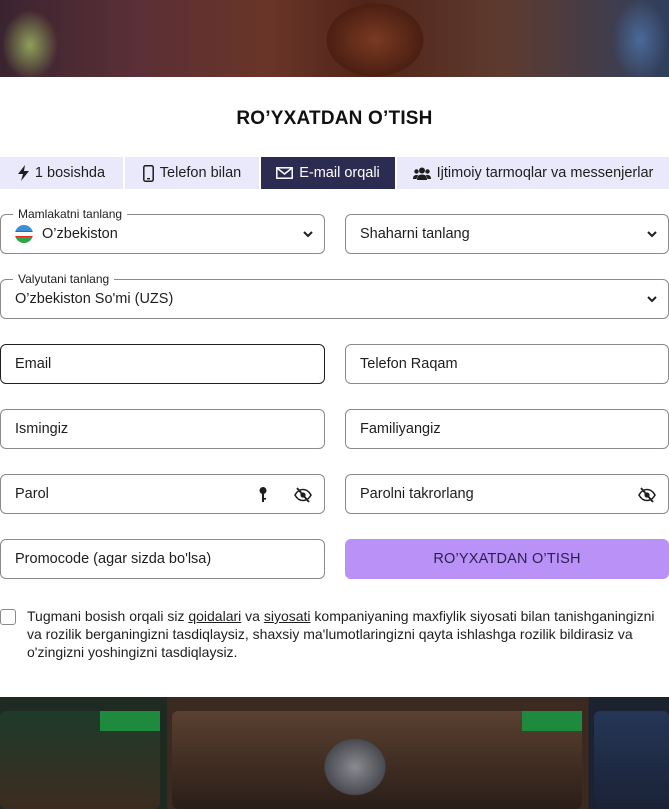  Describe the element at coordinates (285, 173) in the screenshot. I see `envelope-icon` at that location.